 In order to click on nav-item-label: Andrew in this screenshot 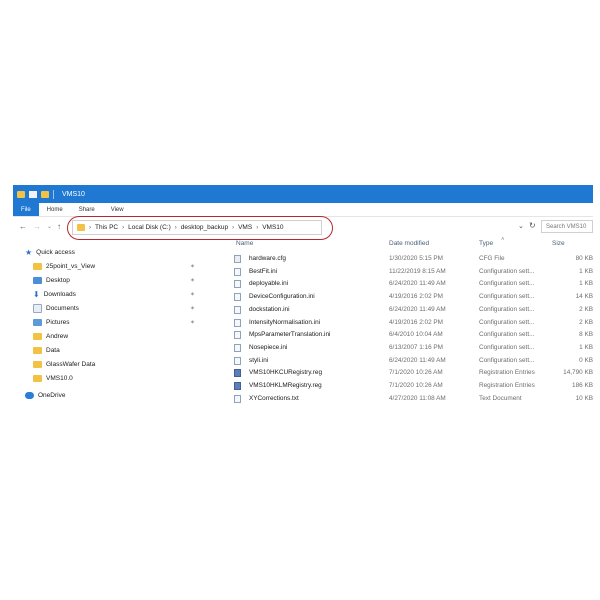, I will do `click(57, 336)`.